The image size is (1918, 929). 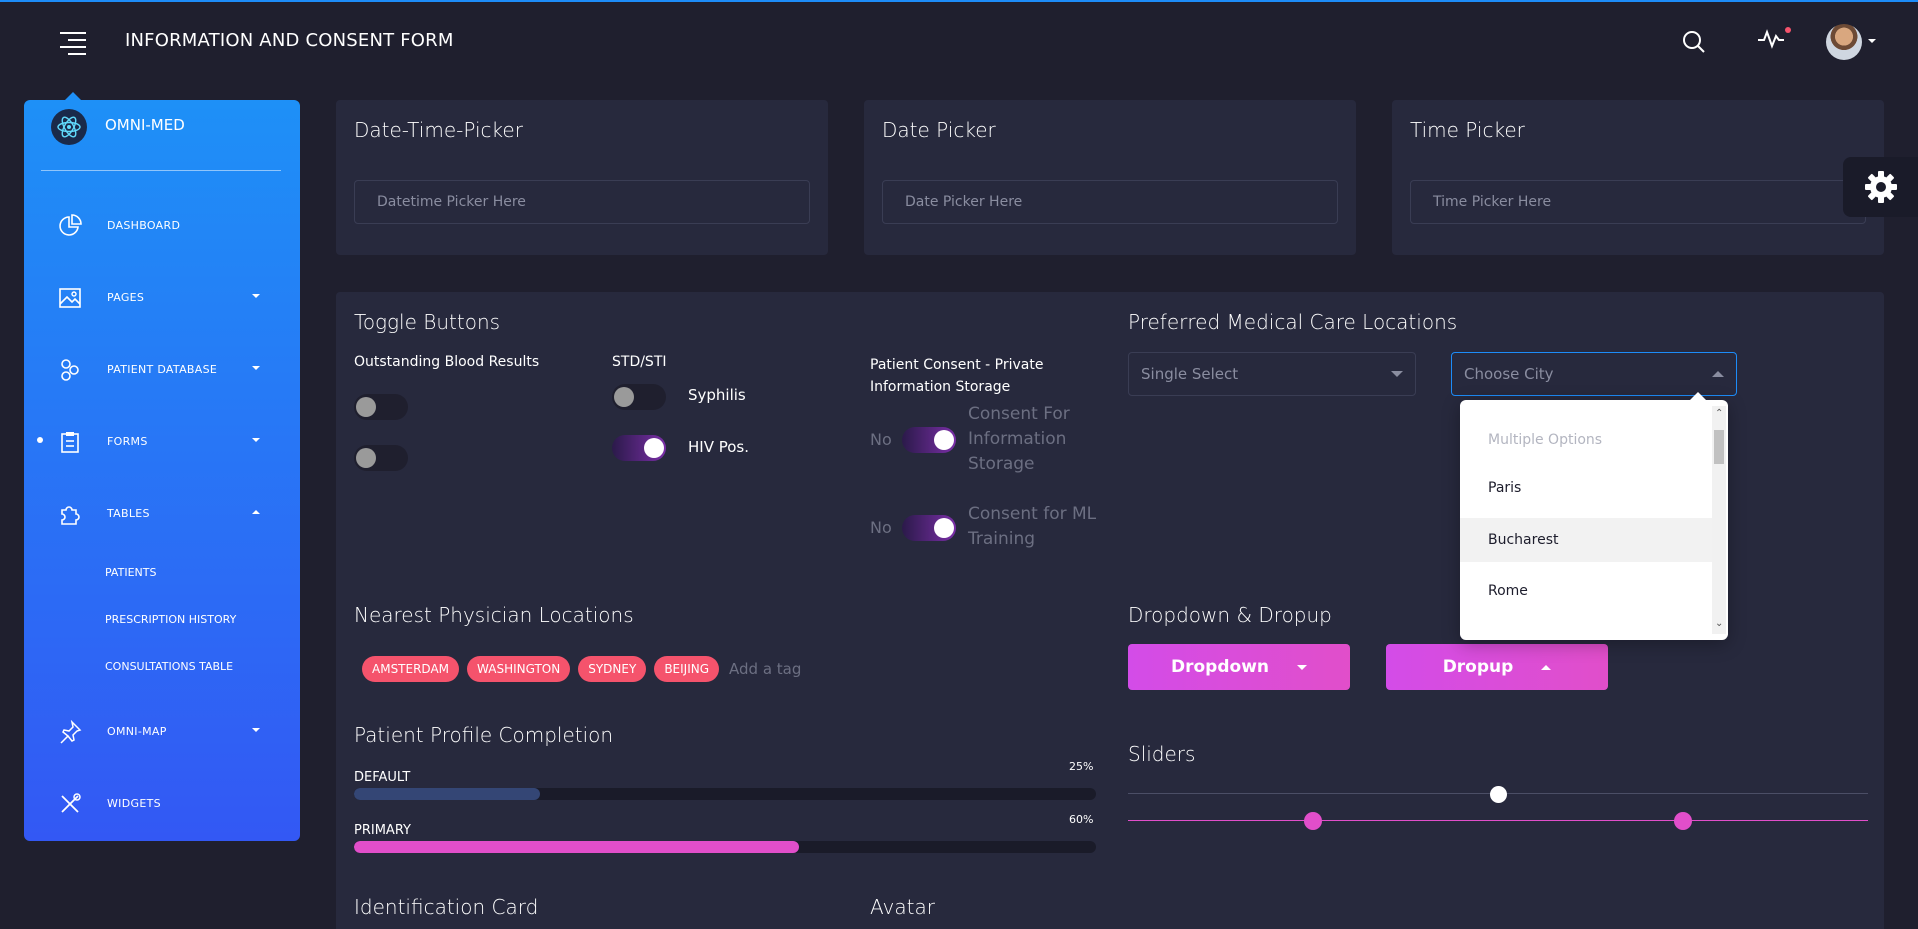 I want to click on sidebar-divider, so click(x=161, y=170).